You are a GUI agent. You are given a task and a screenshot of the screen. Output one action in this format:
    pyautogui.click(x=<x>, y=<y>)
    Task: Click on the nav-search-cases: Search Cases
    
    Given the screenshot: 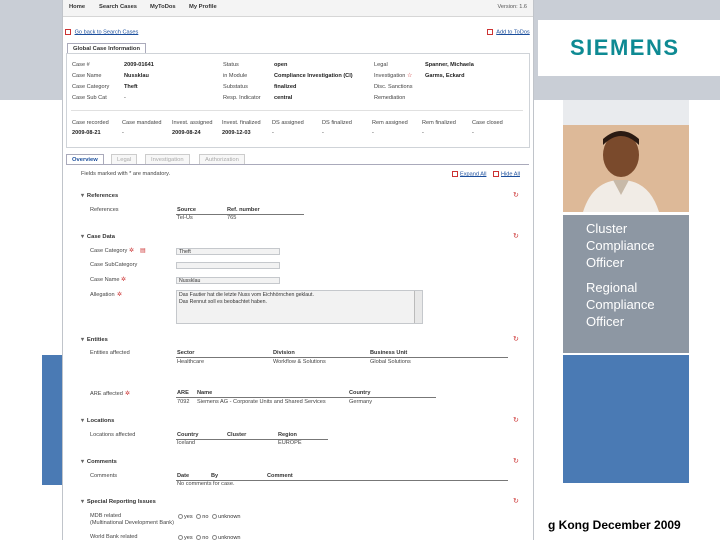 What is the action you would take?
    pyautogui.click(x=118, y=7)
    